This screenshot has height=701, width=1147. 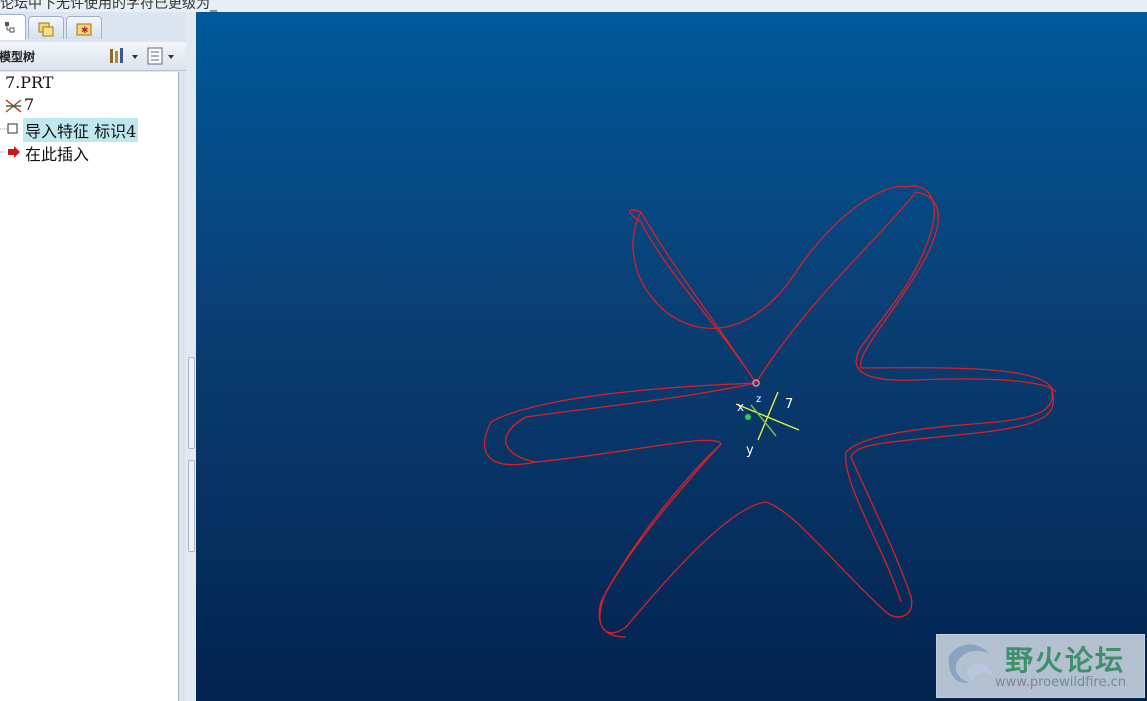 What do you see at coordinates (160, 56) in the screenshot?
I see `tree-columns-icon` at bounding box center [160, 56].